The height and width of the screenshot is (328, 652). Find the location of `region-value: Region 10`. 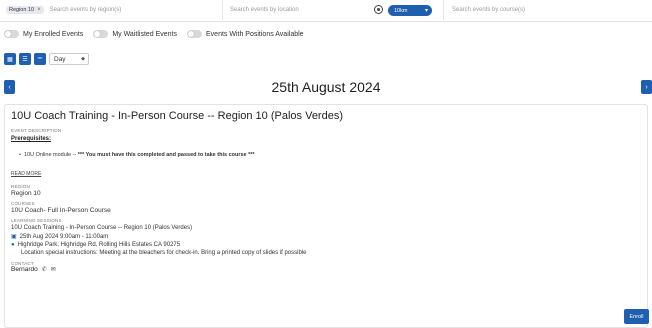

region-value: Region 10 is located at coordinates (26, 193).